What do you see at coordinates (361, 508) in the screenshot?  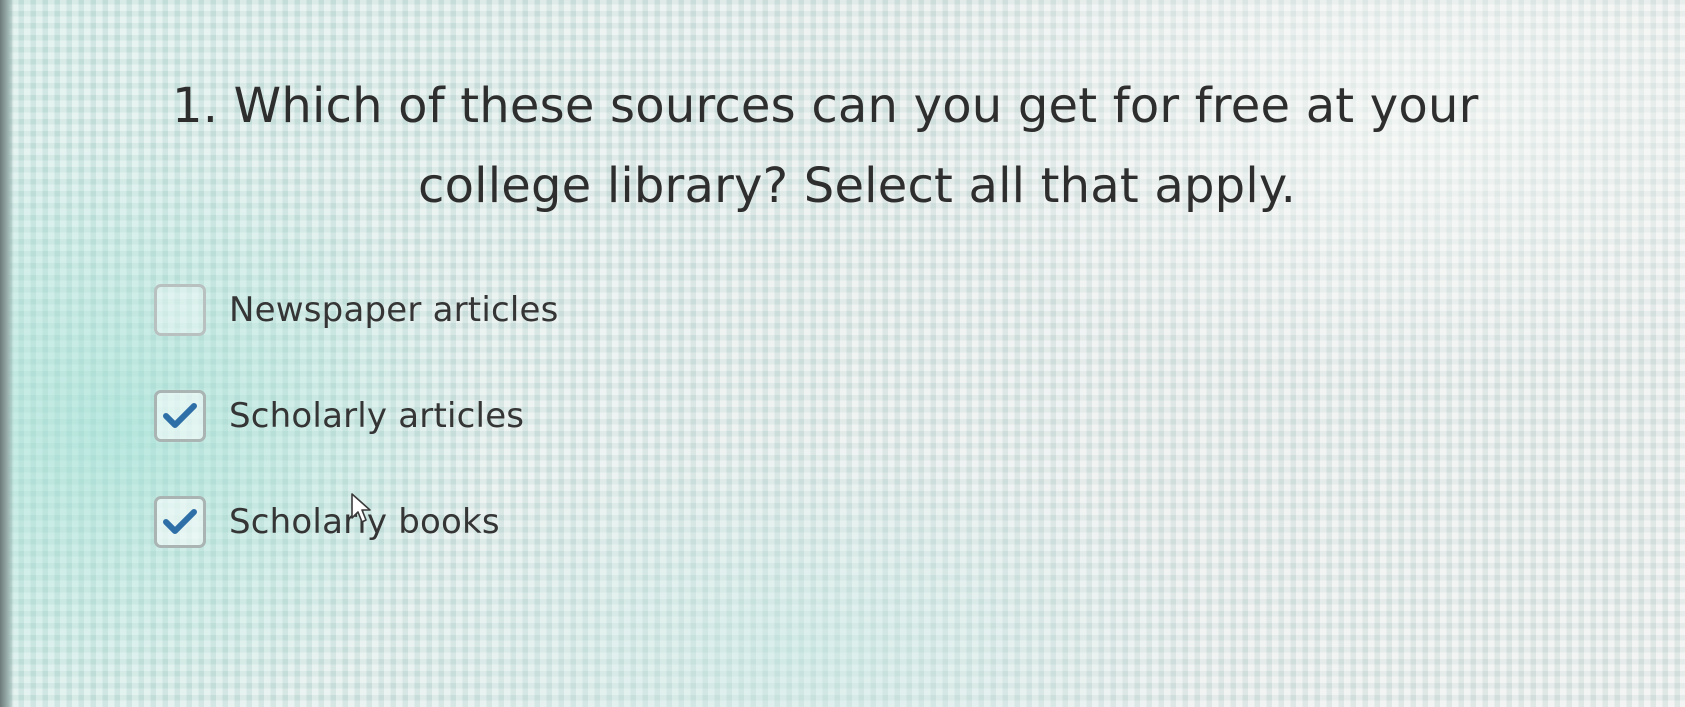 I see `mouse-pointer-icon` at bounding box center [361, 508].